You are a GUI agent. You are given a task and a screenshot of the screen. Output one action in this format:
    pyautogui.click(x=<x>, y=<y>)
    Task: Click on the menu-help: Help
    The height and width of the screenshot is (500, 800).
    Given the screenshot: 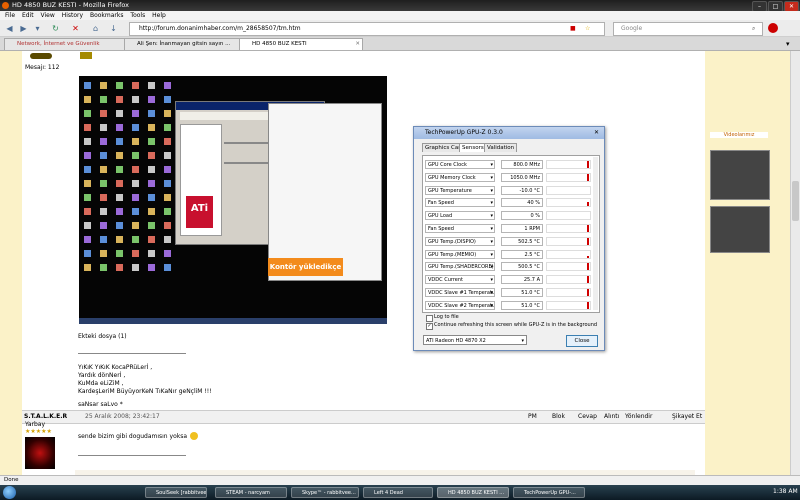 What is the action you would take?
    pyautogui.click(x=159, y=15)
    